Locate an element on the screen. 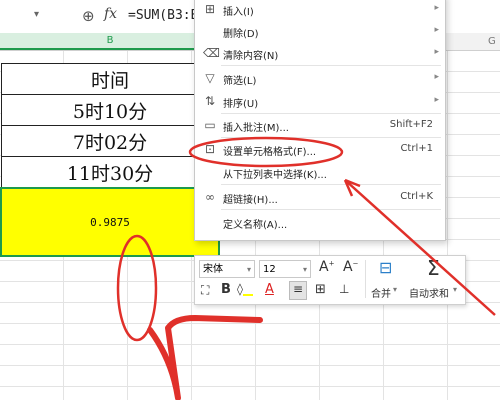  increase-font-icon: A+ is located at coordinates (326, 267).